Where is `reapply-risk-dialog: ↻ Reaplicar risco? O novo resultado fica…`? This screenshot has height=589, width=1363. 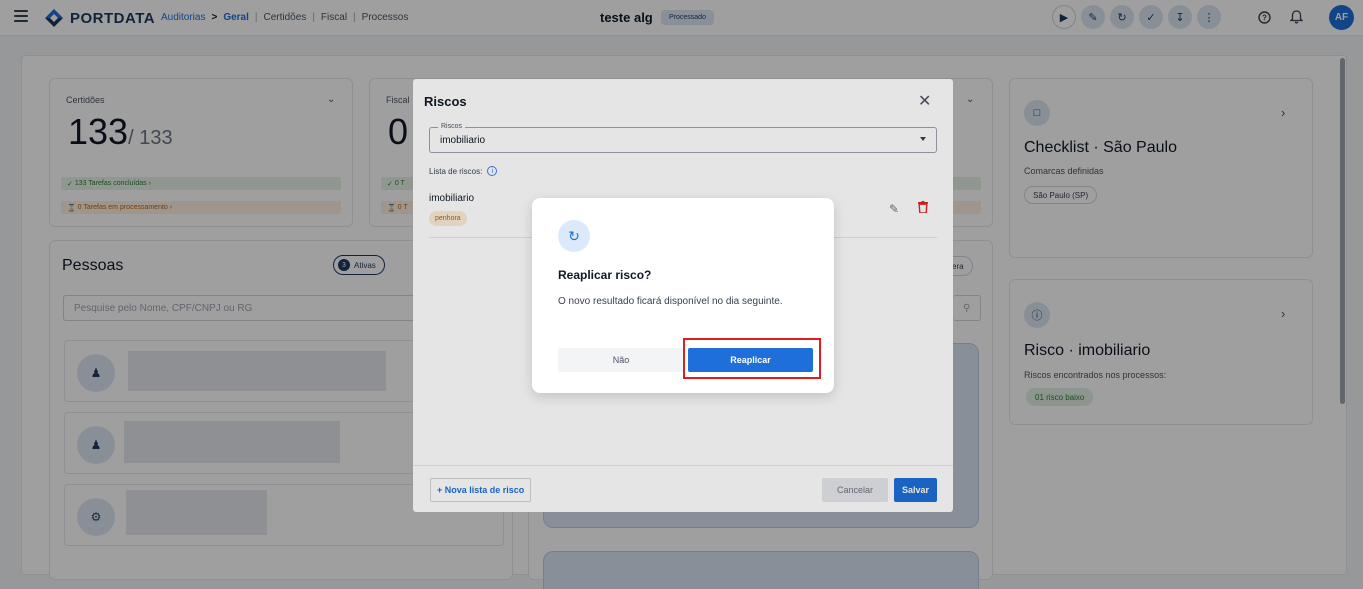 reapply-risk-dialog: ↻ Reaplicar risco? O novo resultado fica… is located at coordinates (683, 295).